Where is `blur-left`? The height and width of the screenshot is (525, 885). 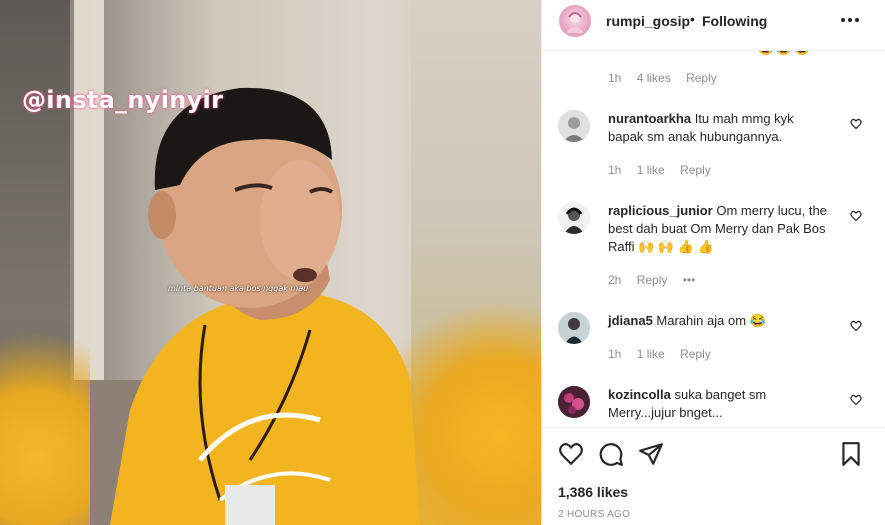 blur-left is located at coordinates (45, 412).